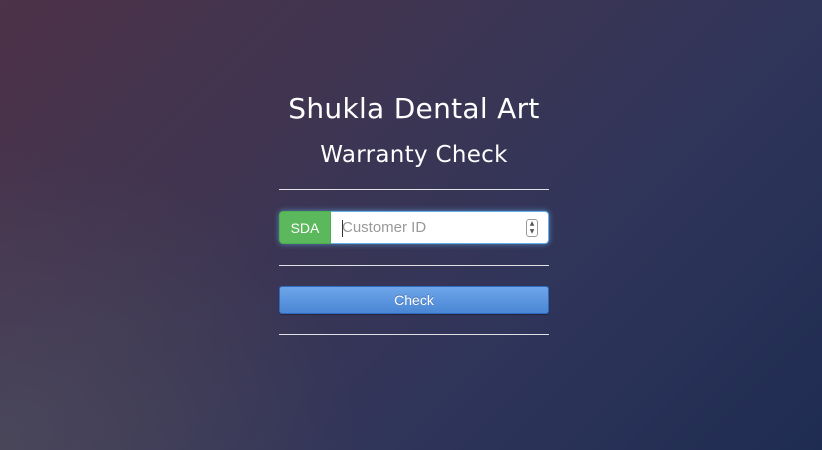 This screenshot has width=822, height=450. What do you see at coordinates (414, 265) in the screenshot?
I see `divider-middle` at bounding box center [414, 265].